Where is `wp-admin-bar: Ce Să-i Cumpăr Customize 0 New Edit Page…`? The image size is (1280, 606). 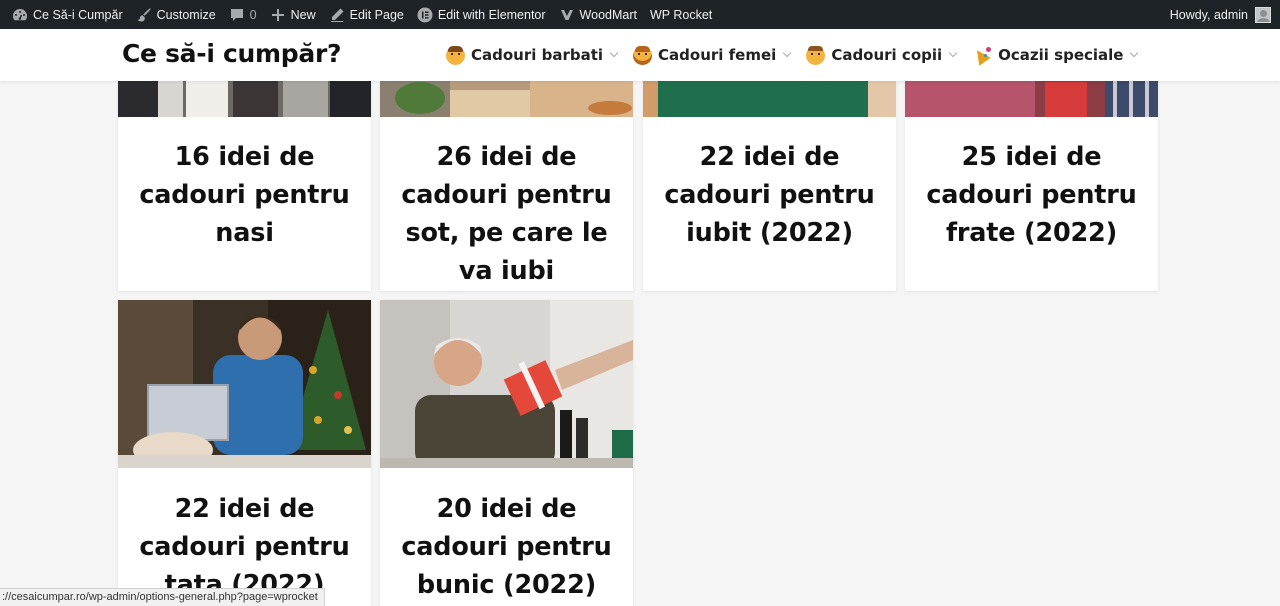 wp-admin-bar: Ce Să-i Cumpăr Customize 0 New Edit Page… is located at coordinates (640, 14).